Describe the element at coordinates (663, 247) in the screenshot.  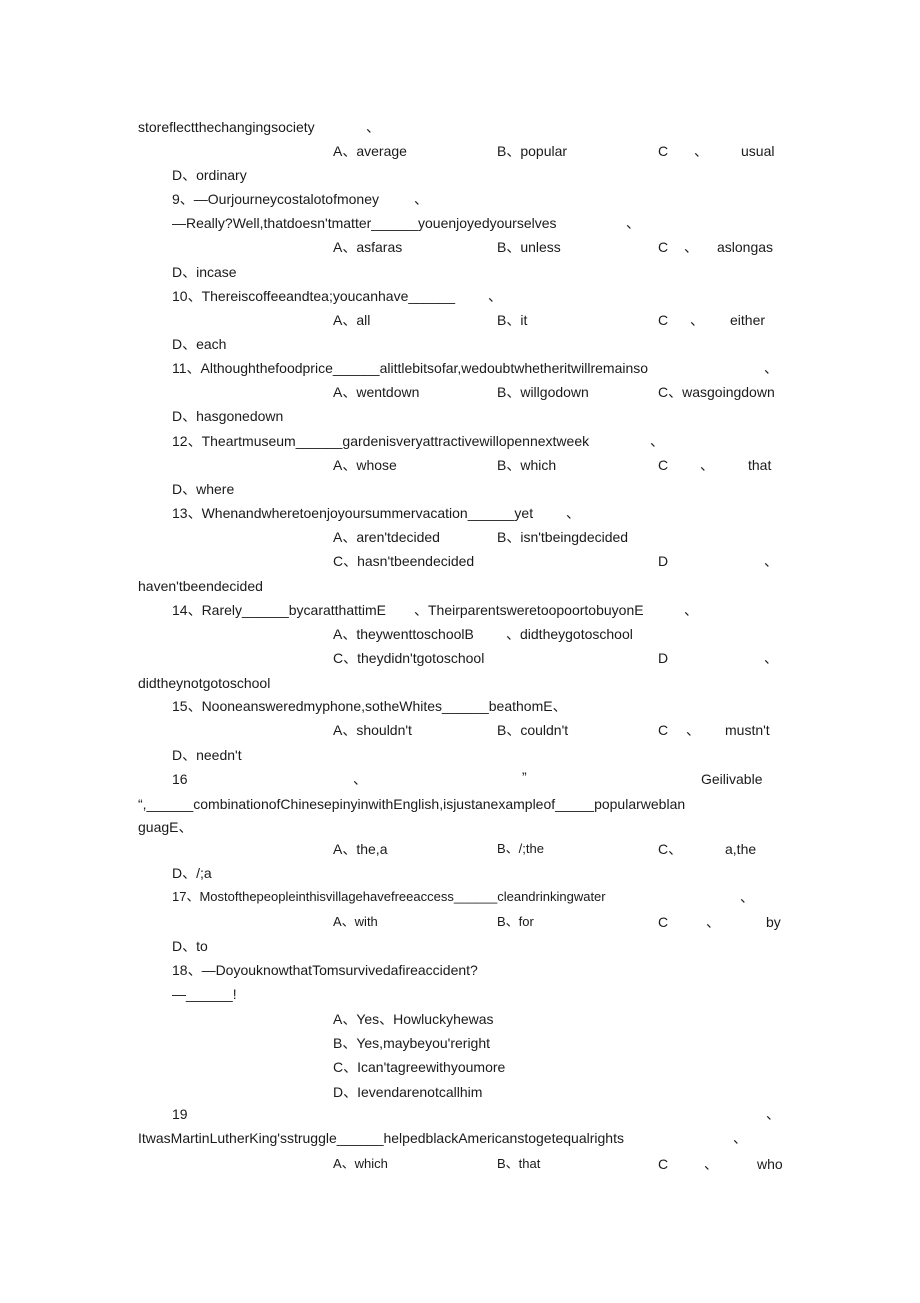
I see `question-9-option-c-letter: C` at that location.